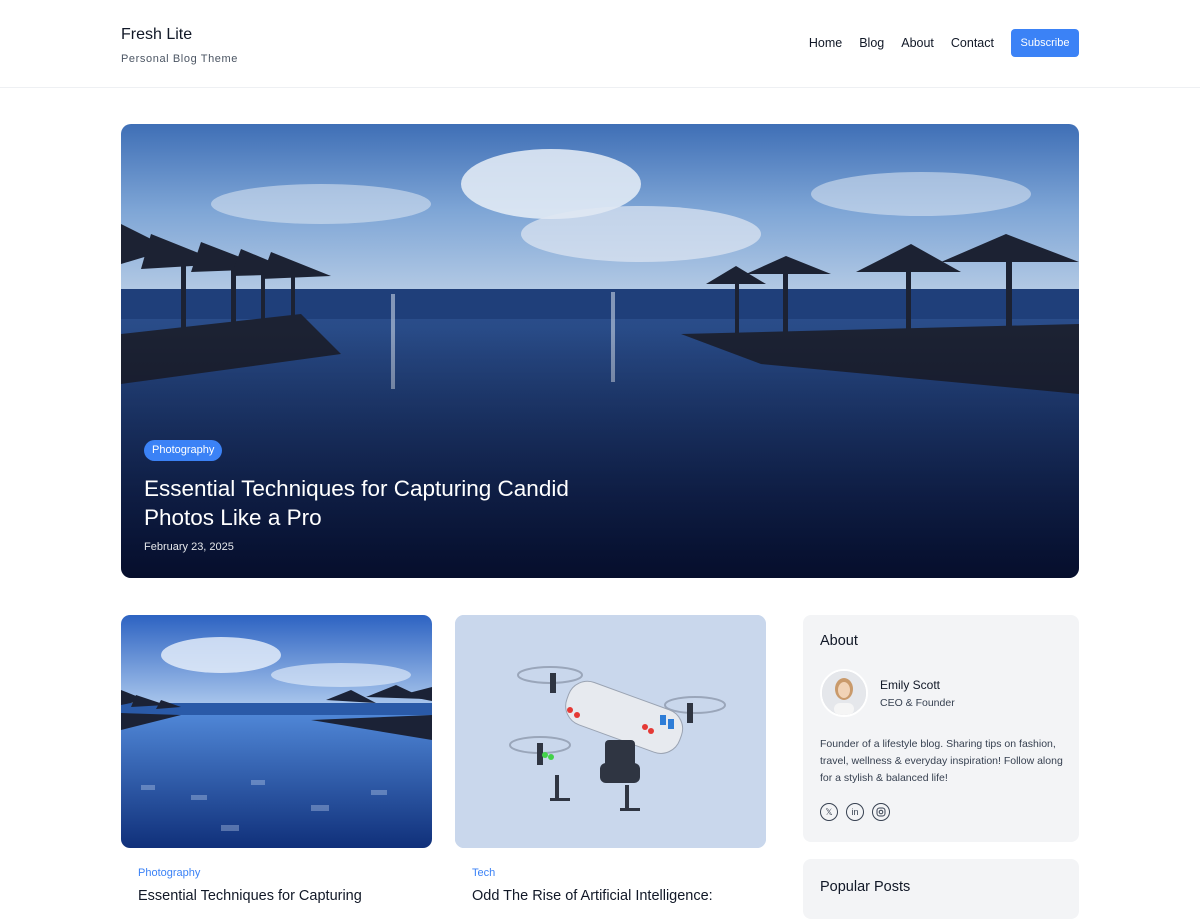 The width and height of the screenshot is (1200, 919). I want to click on author-name: Emily Scott, so click(910, 684).